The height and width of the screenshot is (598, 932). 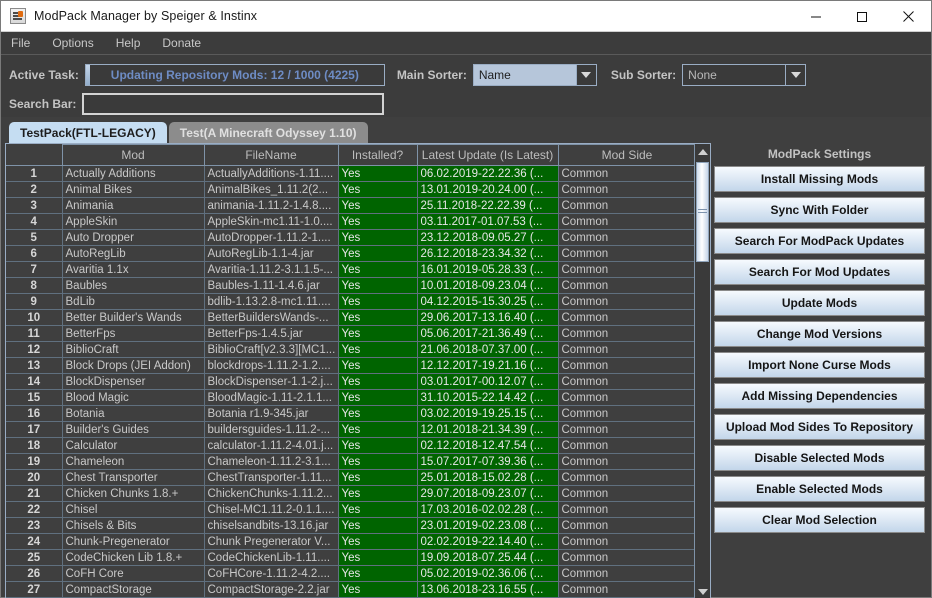 I want to click on sub-sorter-dropdown: None, so click(x=744, y=75).